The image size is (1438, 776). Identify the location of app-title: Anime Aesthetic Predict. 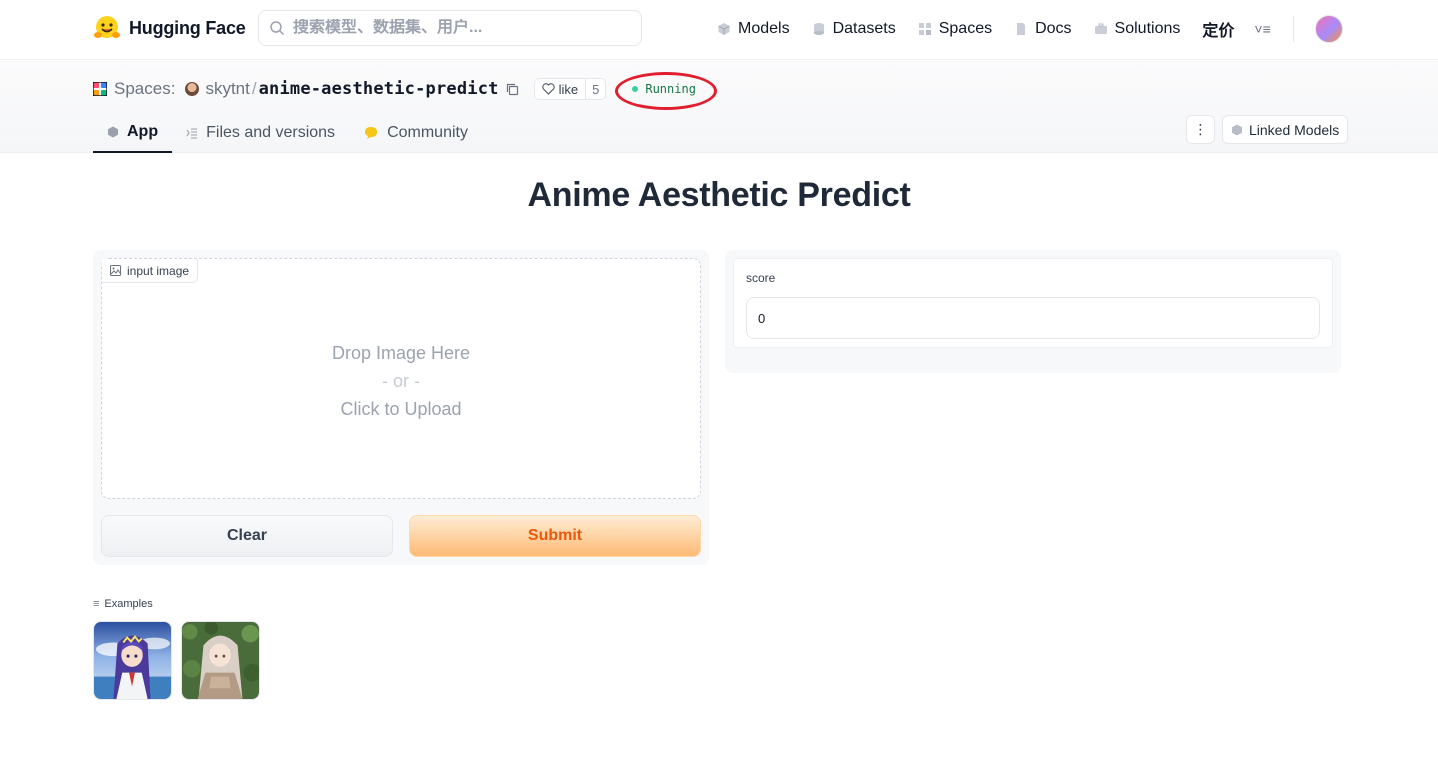
(719, 195).